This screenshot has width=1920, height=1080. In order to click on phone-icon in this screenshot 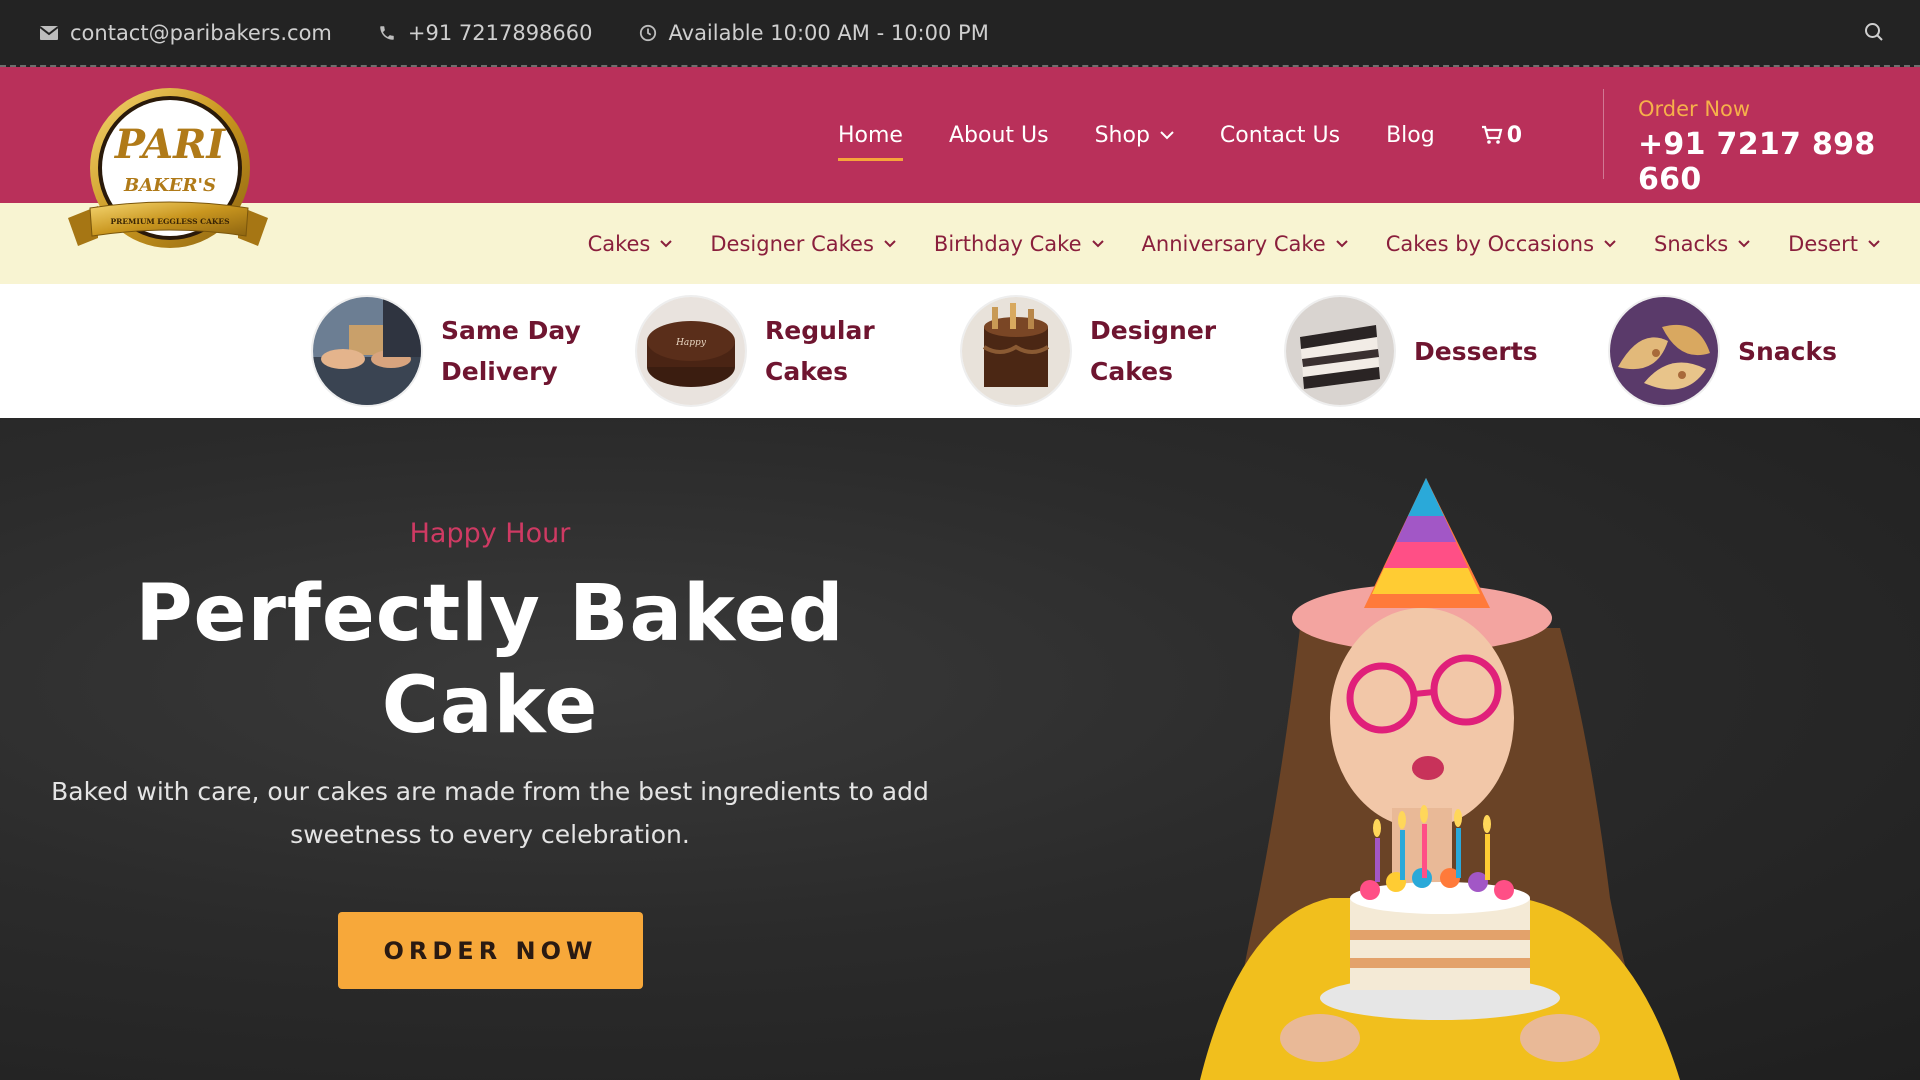, I will do `click(387, 32)`.